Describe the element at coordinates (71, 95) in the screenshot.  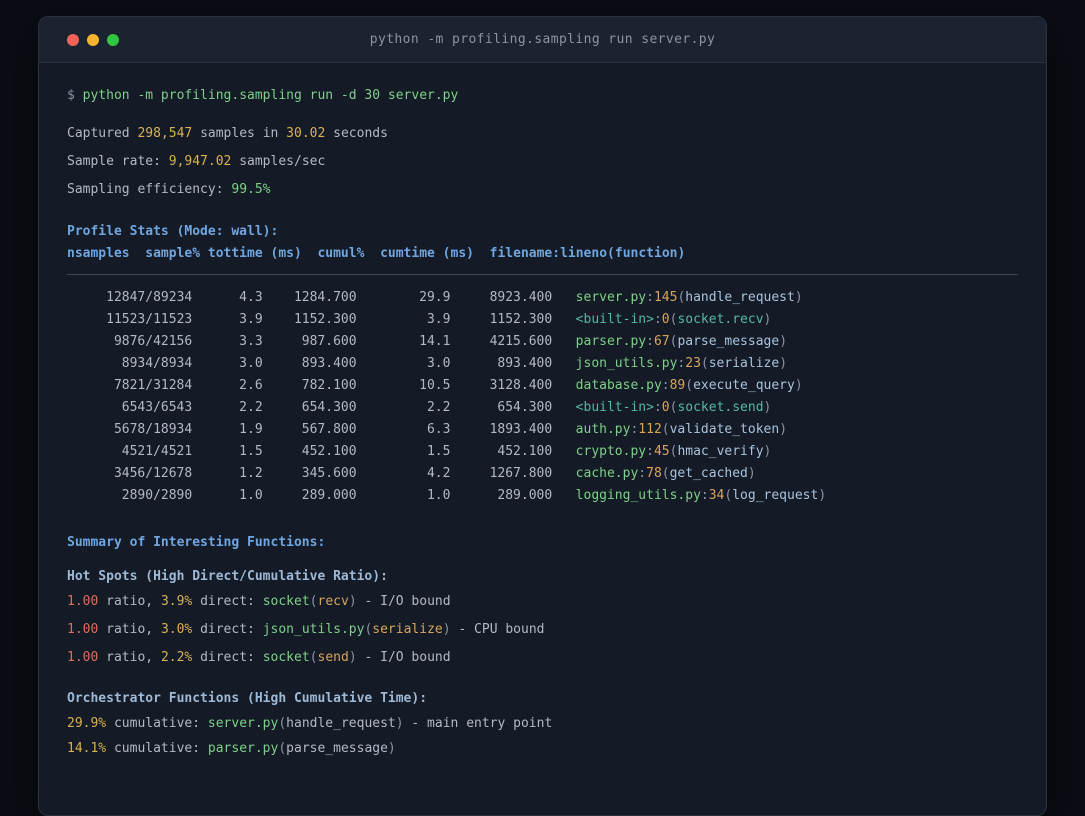
I see `prompt-symbol: $` at that location.